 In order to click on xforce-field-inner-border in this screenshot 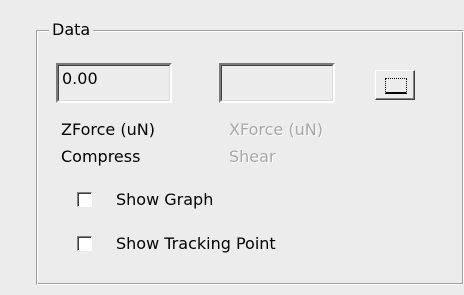, I will do `click(277, 83)`.